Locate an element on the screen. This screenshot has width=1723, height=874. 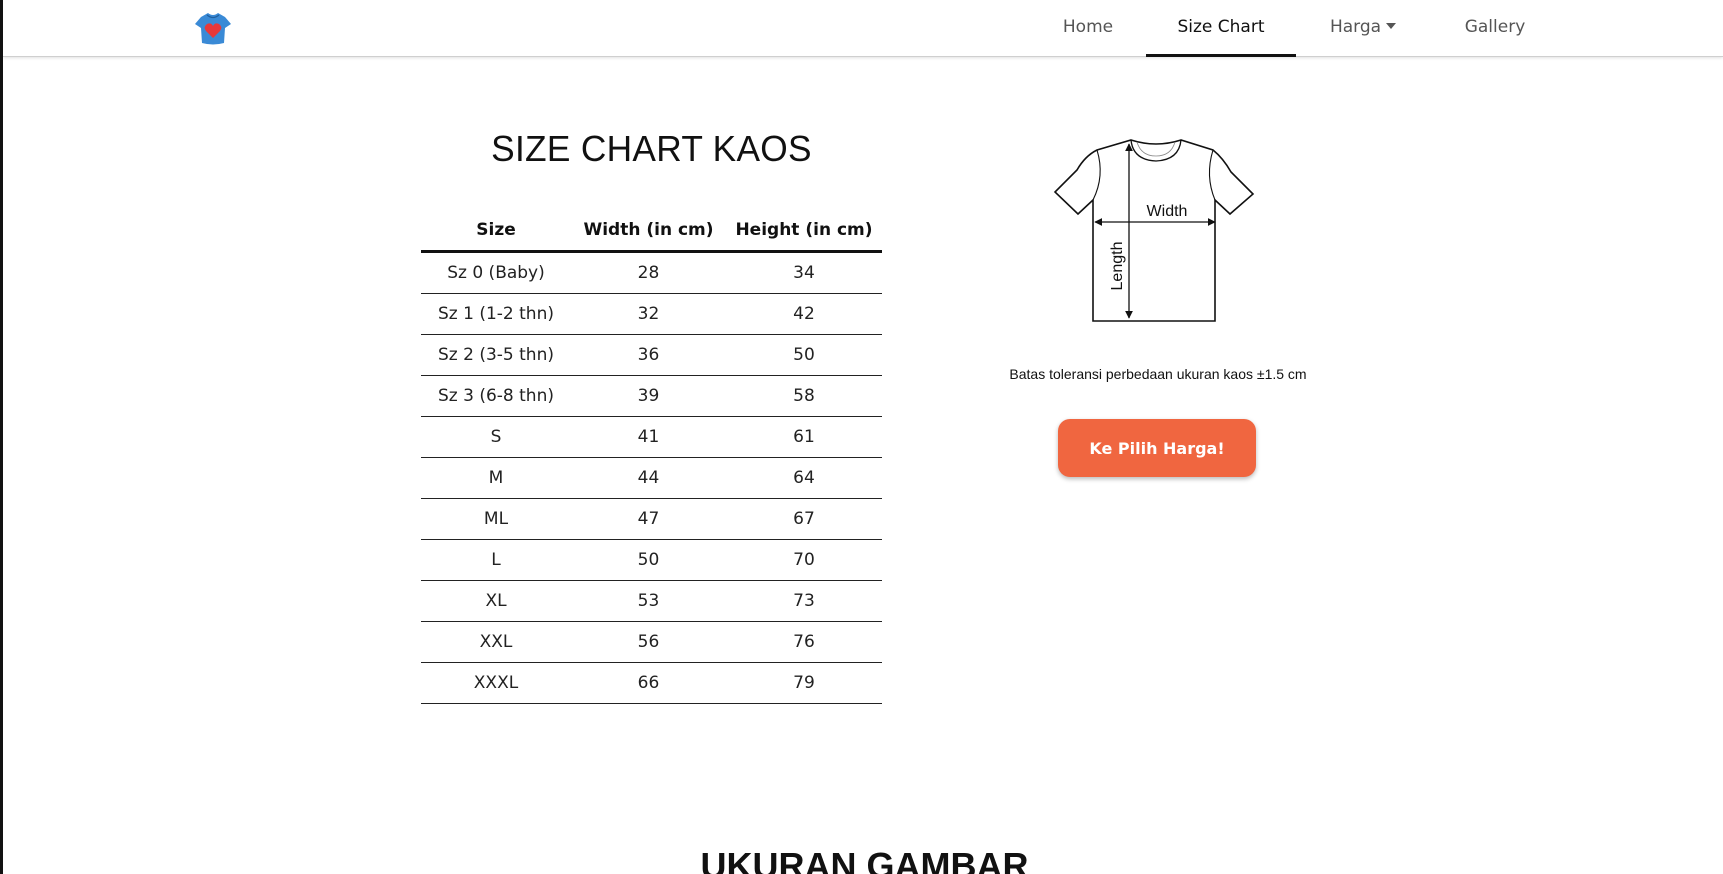
page-title: SIZE CHART KAOS is located at coordinates (651, 148).